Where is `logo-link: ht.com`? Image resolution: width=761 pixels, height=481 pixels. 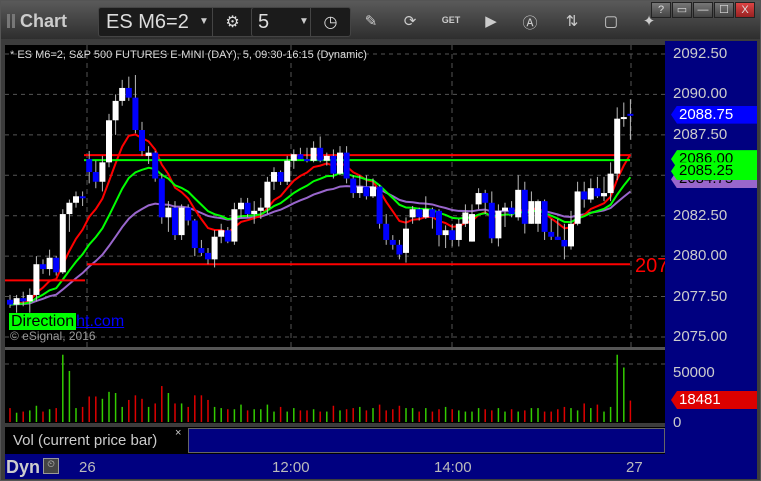 logo-link: ht.com is located at coordinates (100, 321).